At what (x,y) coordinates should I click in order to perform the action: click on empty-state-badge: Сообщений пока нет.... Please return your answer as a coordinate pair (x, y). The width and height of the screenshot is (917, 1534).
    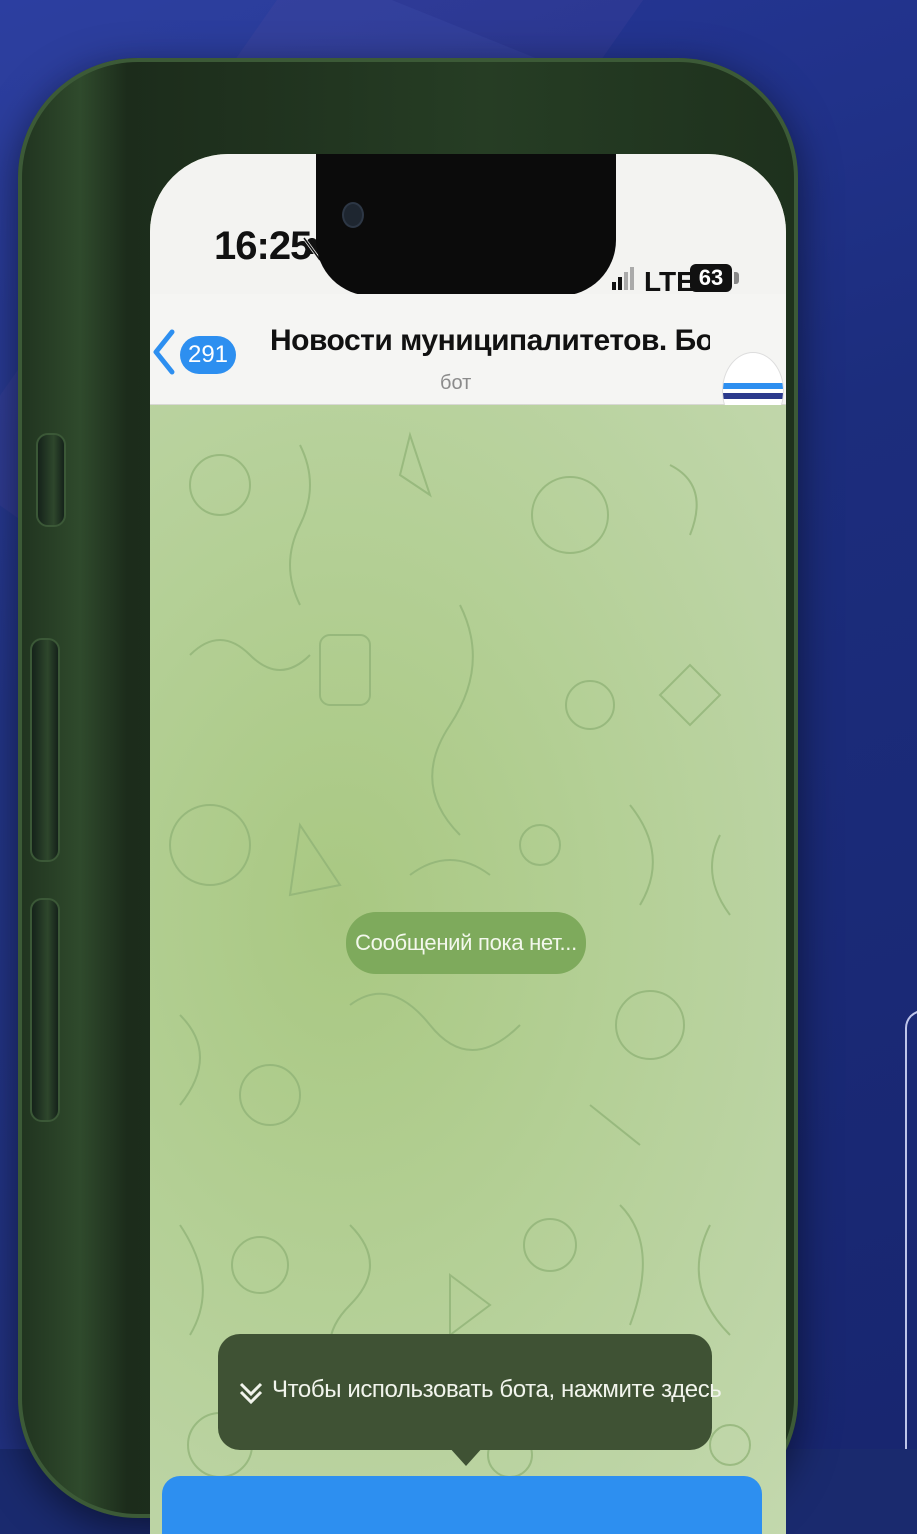
    Looking at the image, I should click on (466, 943).